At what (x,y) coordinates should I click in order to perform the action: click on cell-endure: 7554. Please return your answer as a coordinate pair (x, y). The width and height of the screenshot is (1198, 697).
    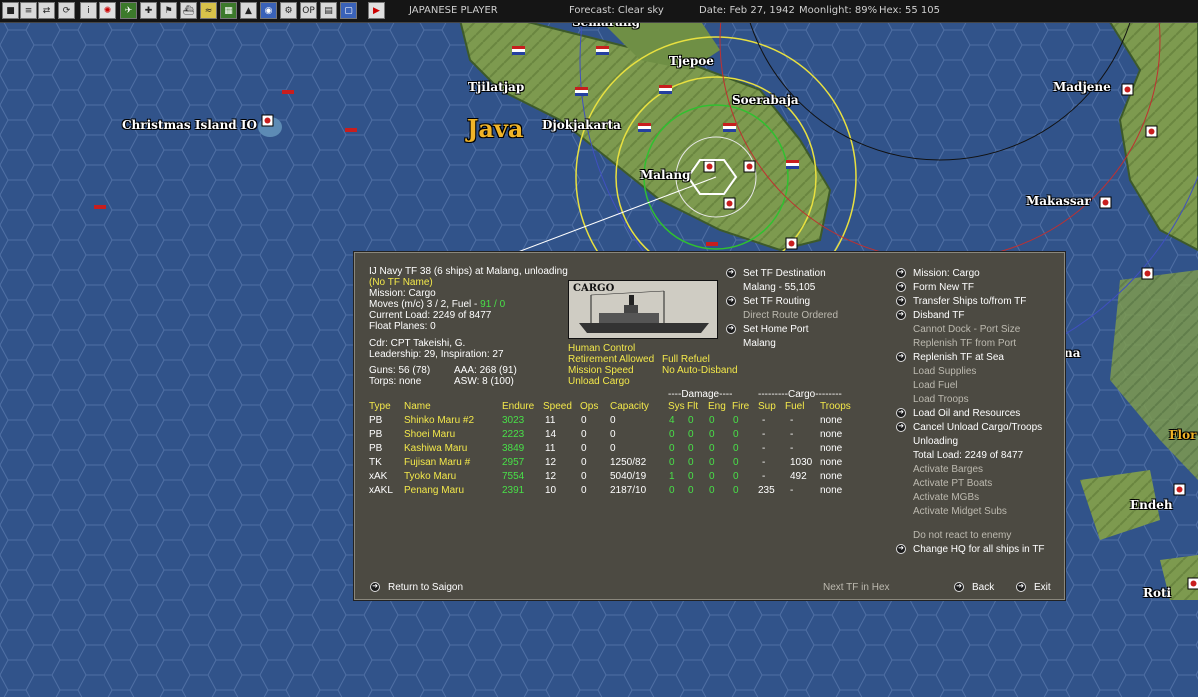
    Looking at the image, I should click on (513, 476).